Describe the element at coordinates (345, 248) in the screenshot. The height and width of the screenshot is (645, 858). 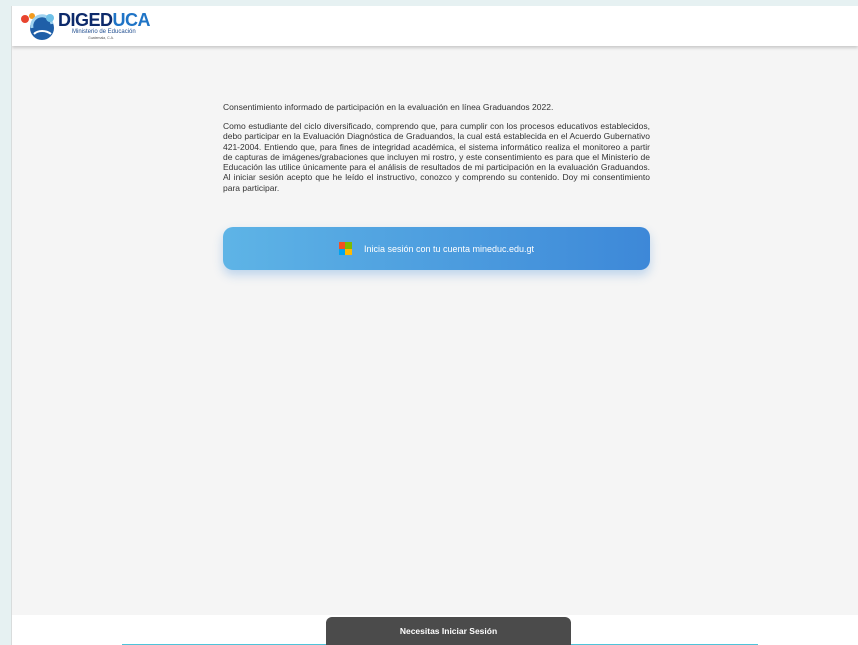
I see `microsoft-icon` at that location.